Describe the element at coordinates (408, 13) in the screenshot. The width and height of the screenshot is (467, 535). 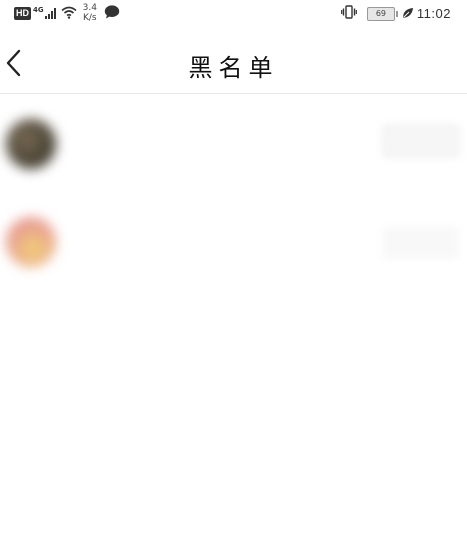
I see `leaf-icon` at that location.